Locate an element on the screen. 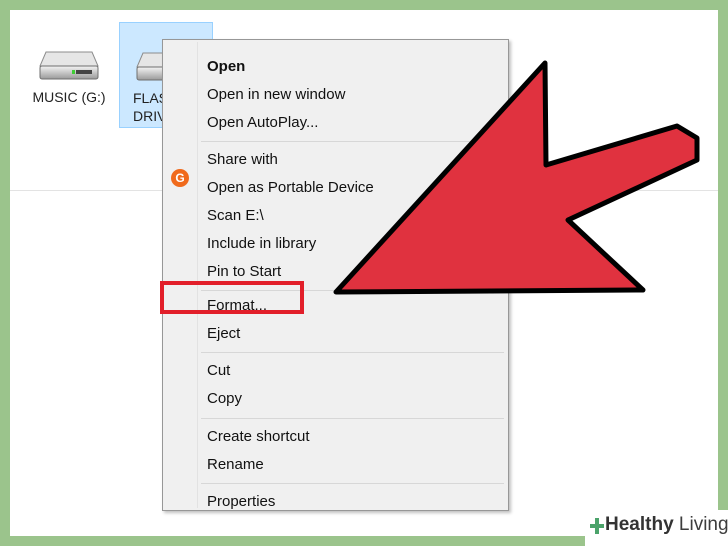 Image resolution: width=728 pixels, height=546 pixels. watermark-text: Healthy Living is located at coordinates (666, 525).